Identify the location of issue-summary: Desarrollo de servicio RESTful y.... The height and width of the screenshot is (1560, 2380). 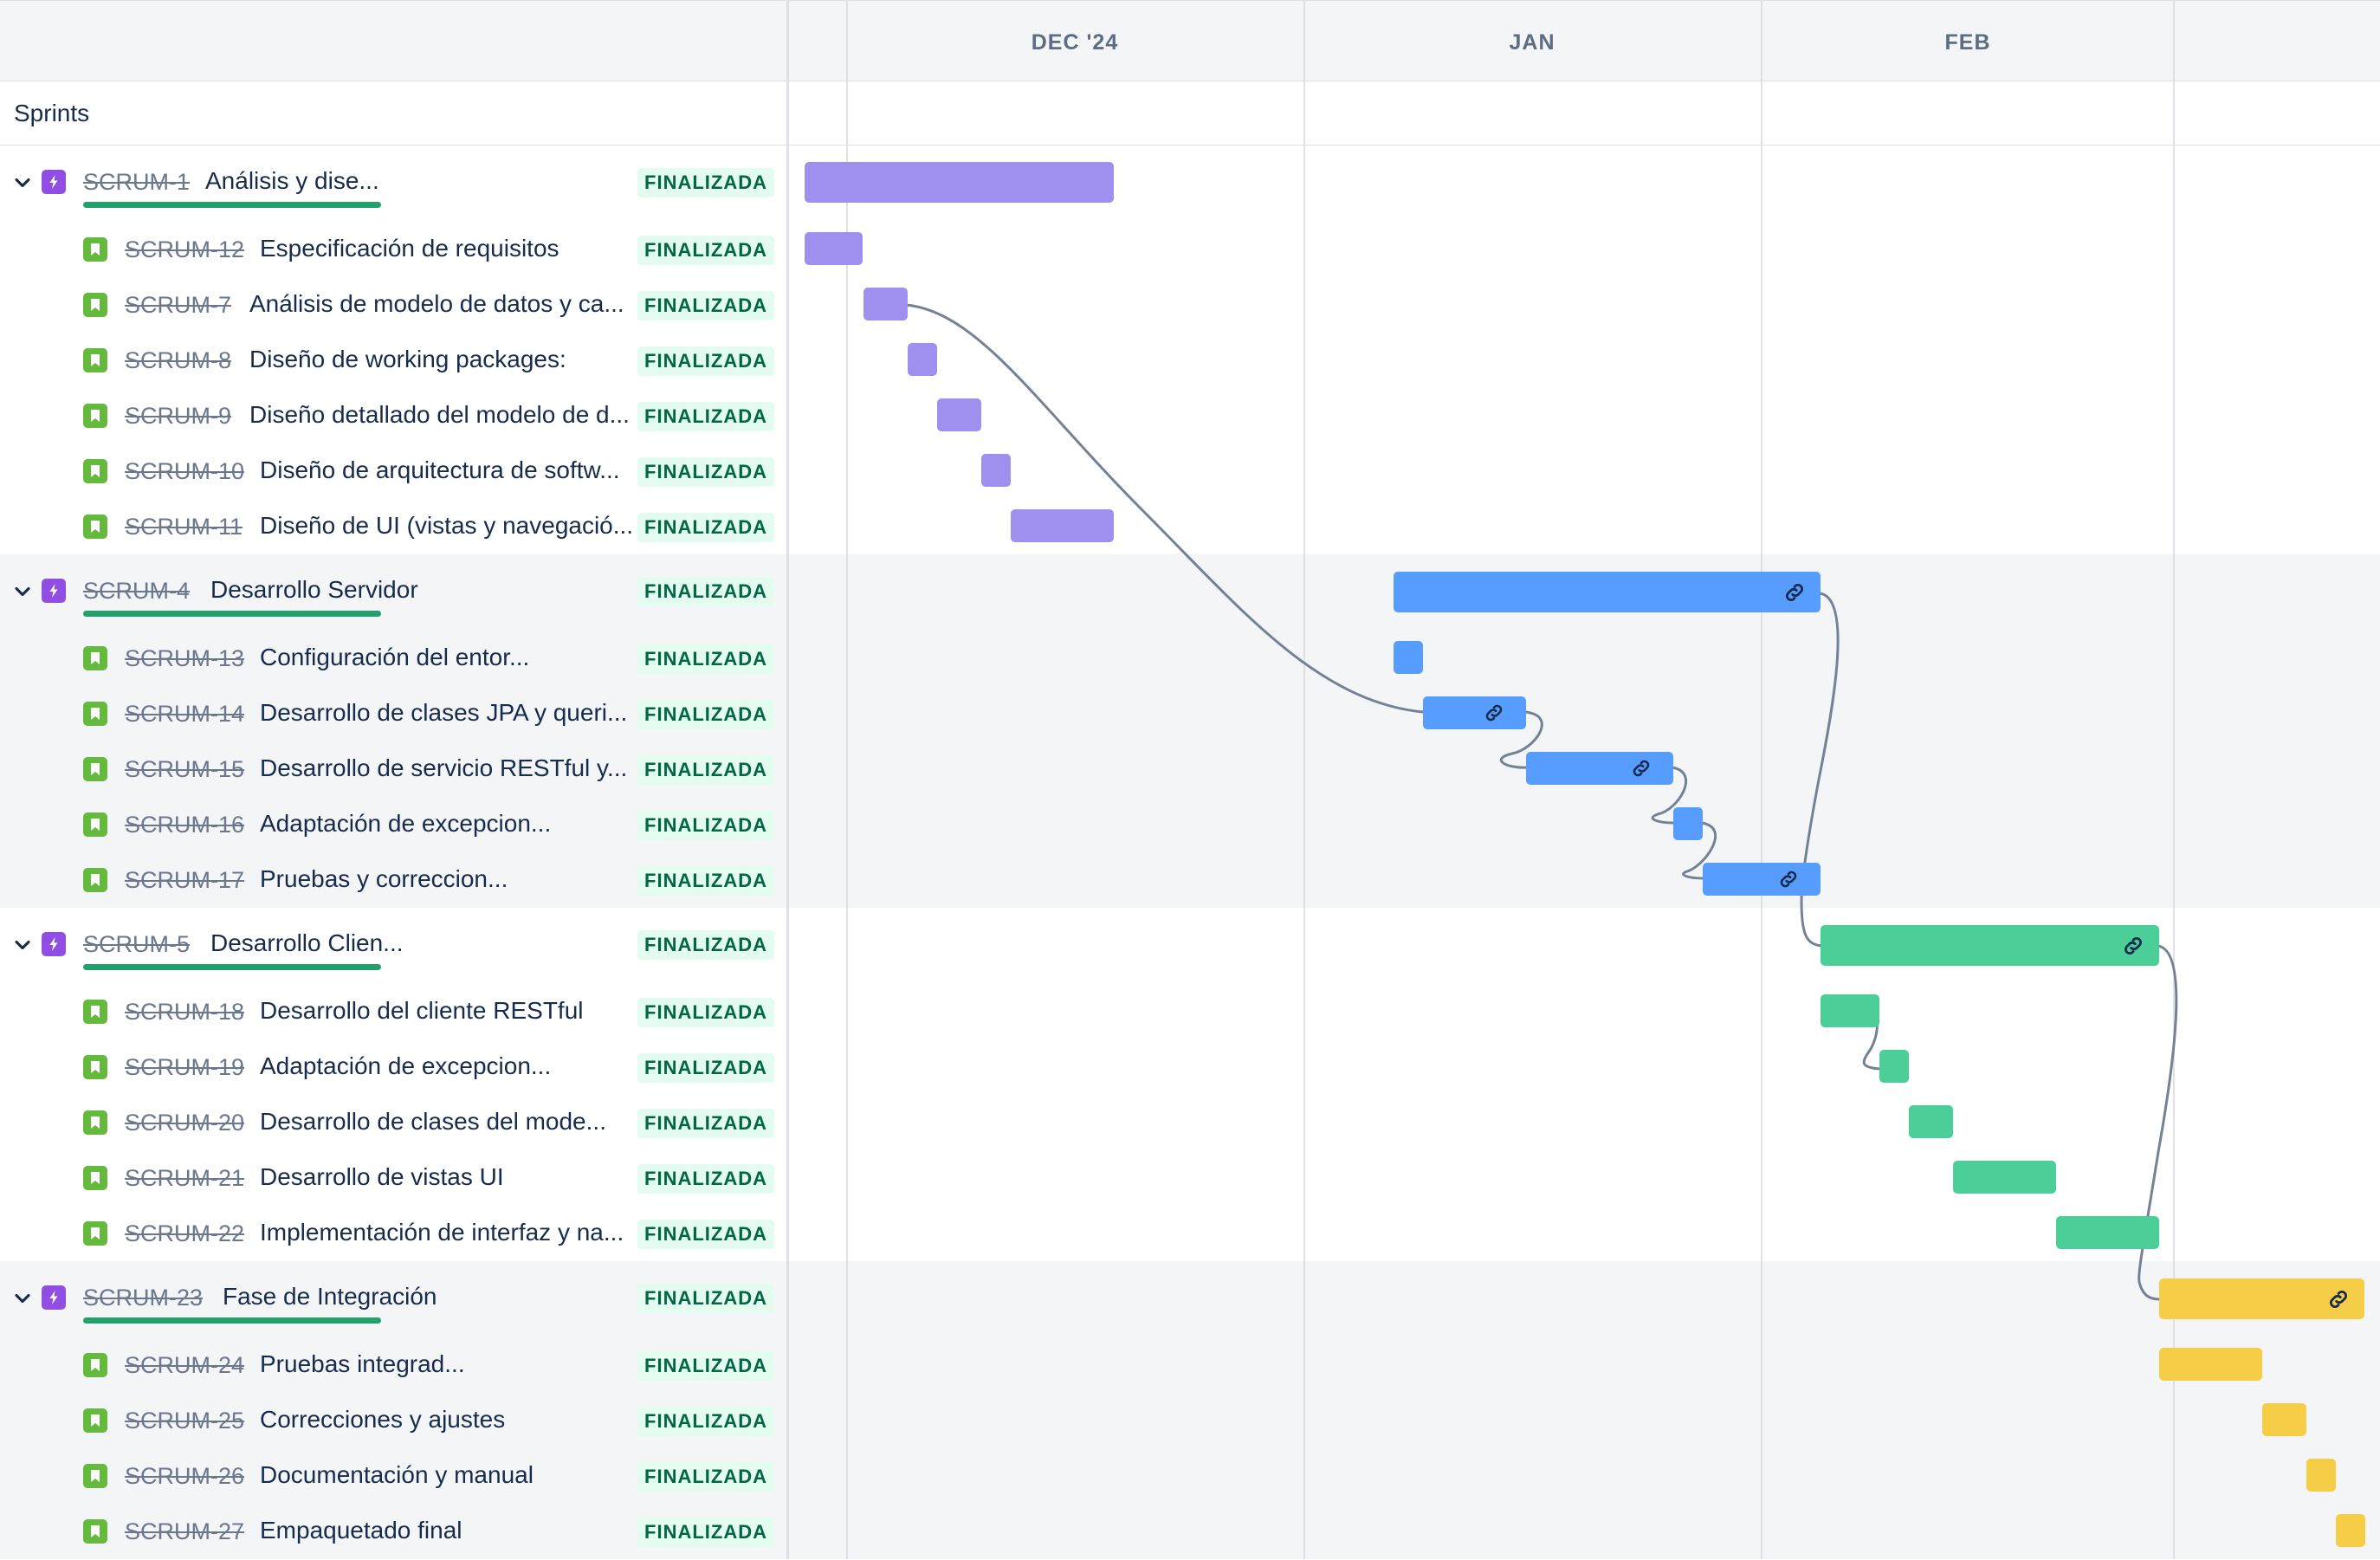
(443, 768).